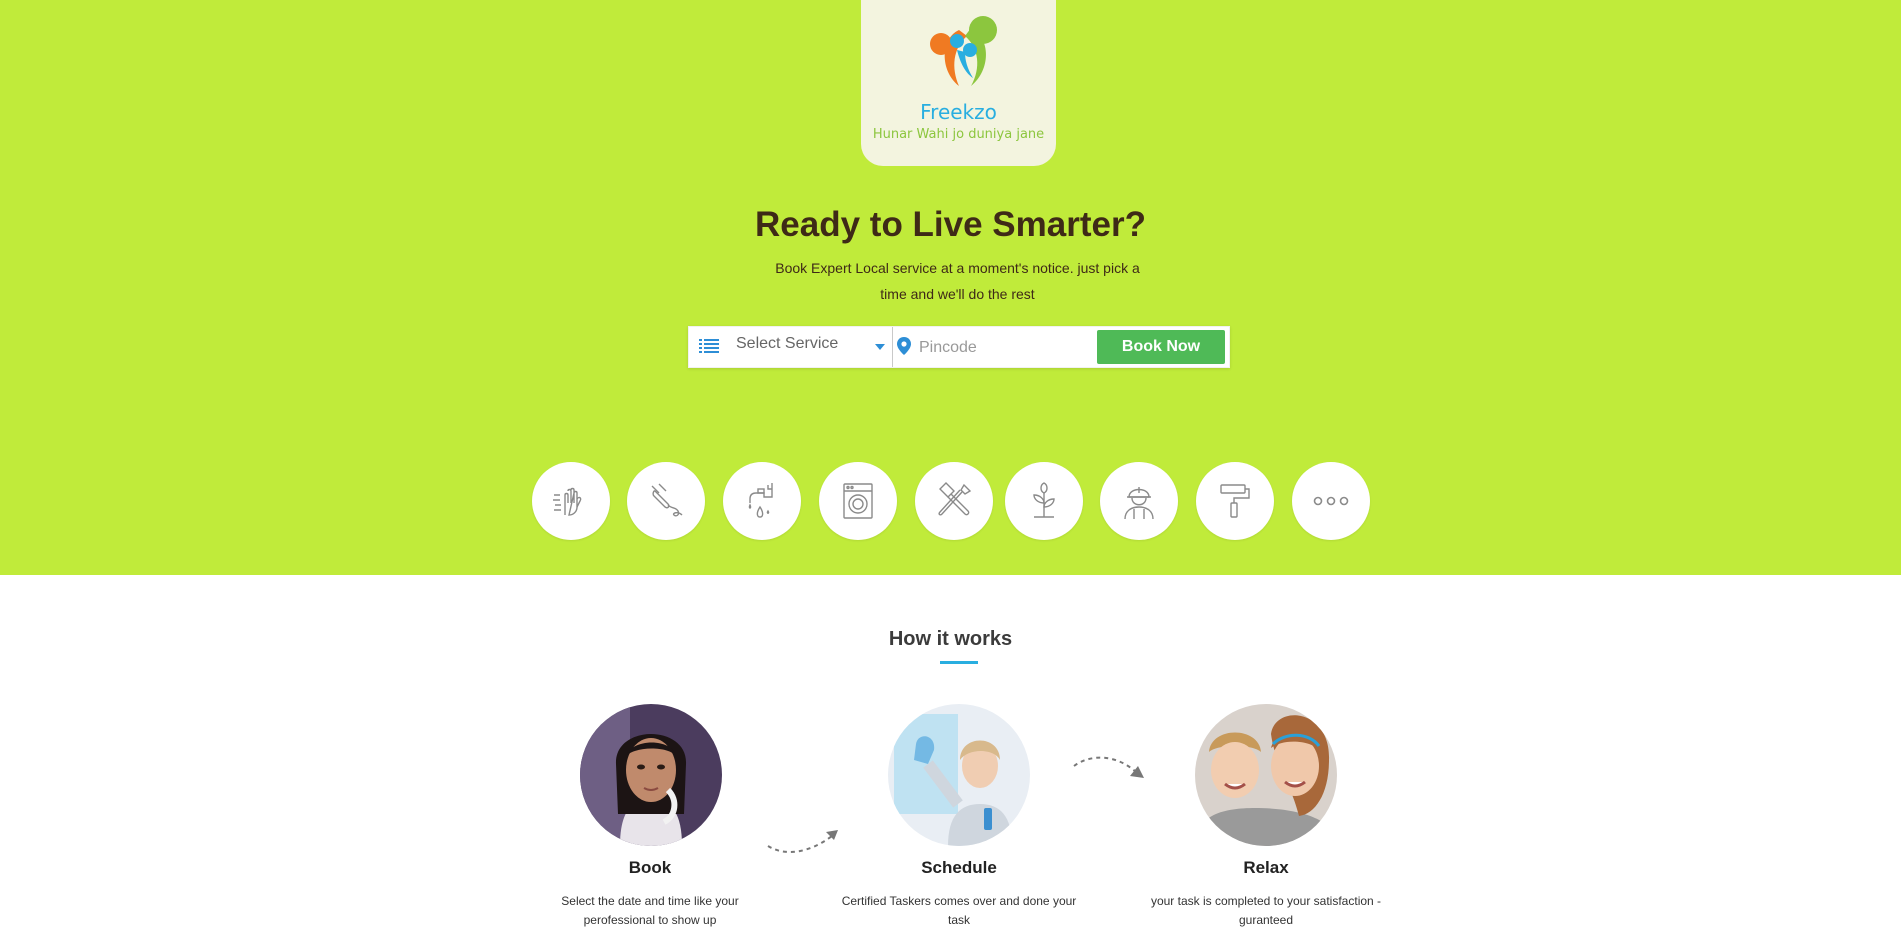 The height and width of the screenshot is (930, 1901). I want to click on logo-name: Freekzo, so click(958, 112).